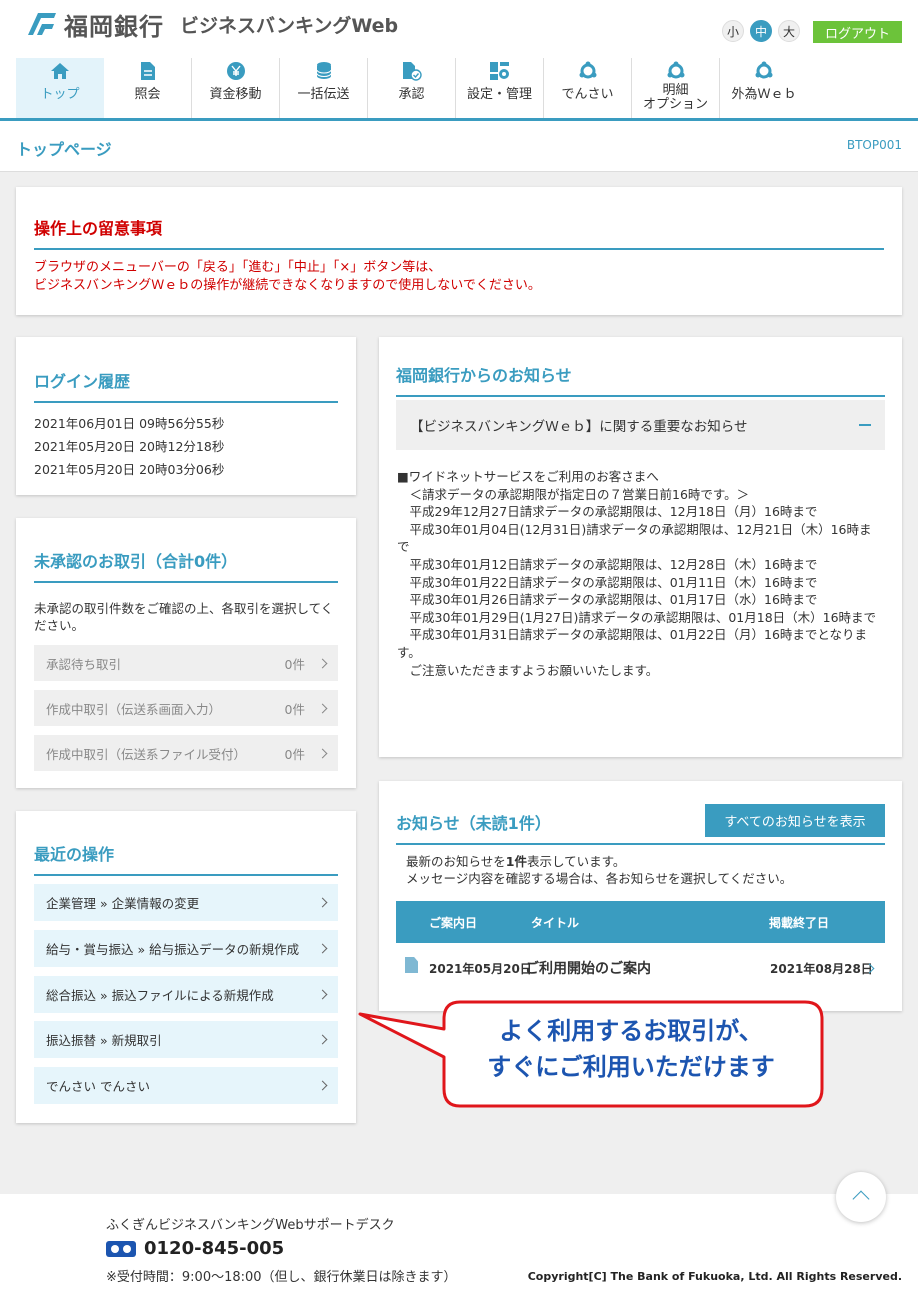 This screenshot has width=918, height=1300. Describe the element at coordinates (42, 24) in the screenshot. I see `bank-logo-icon` at that location.